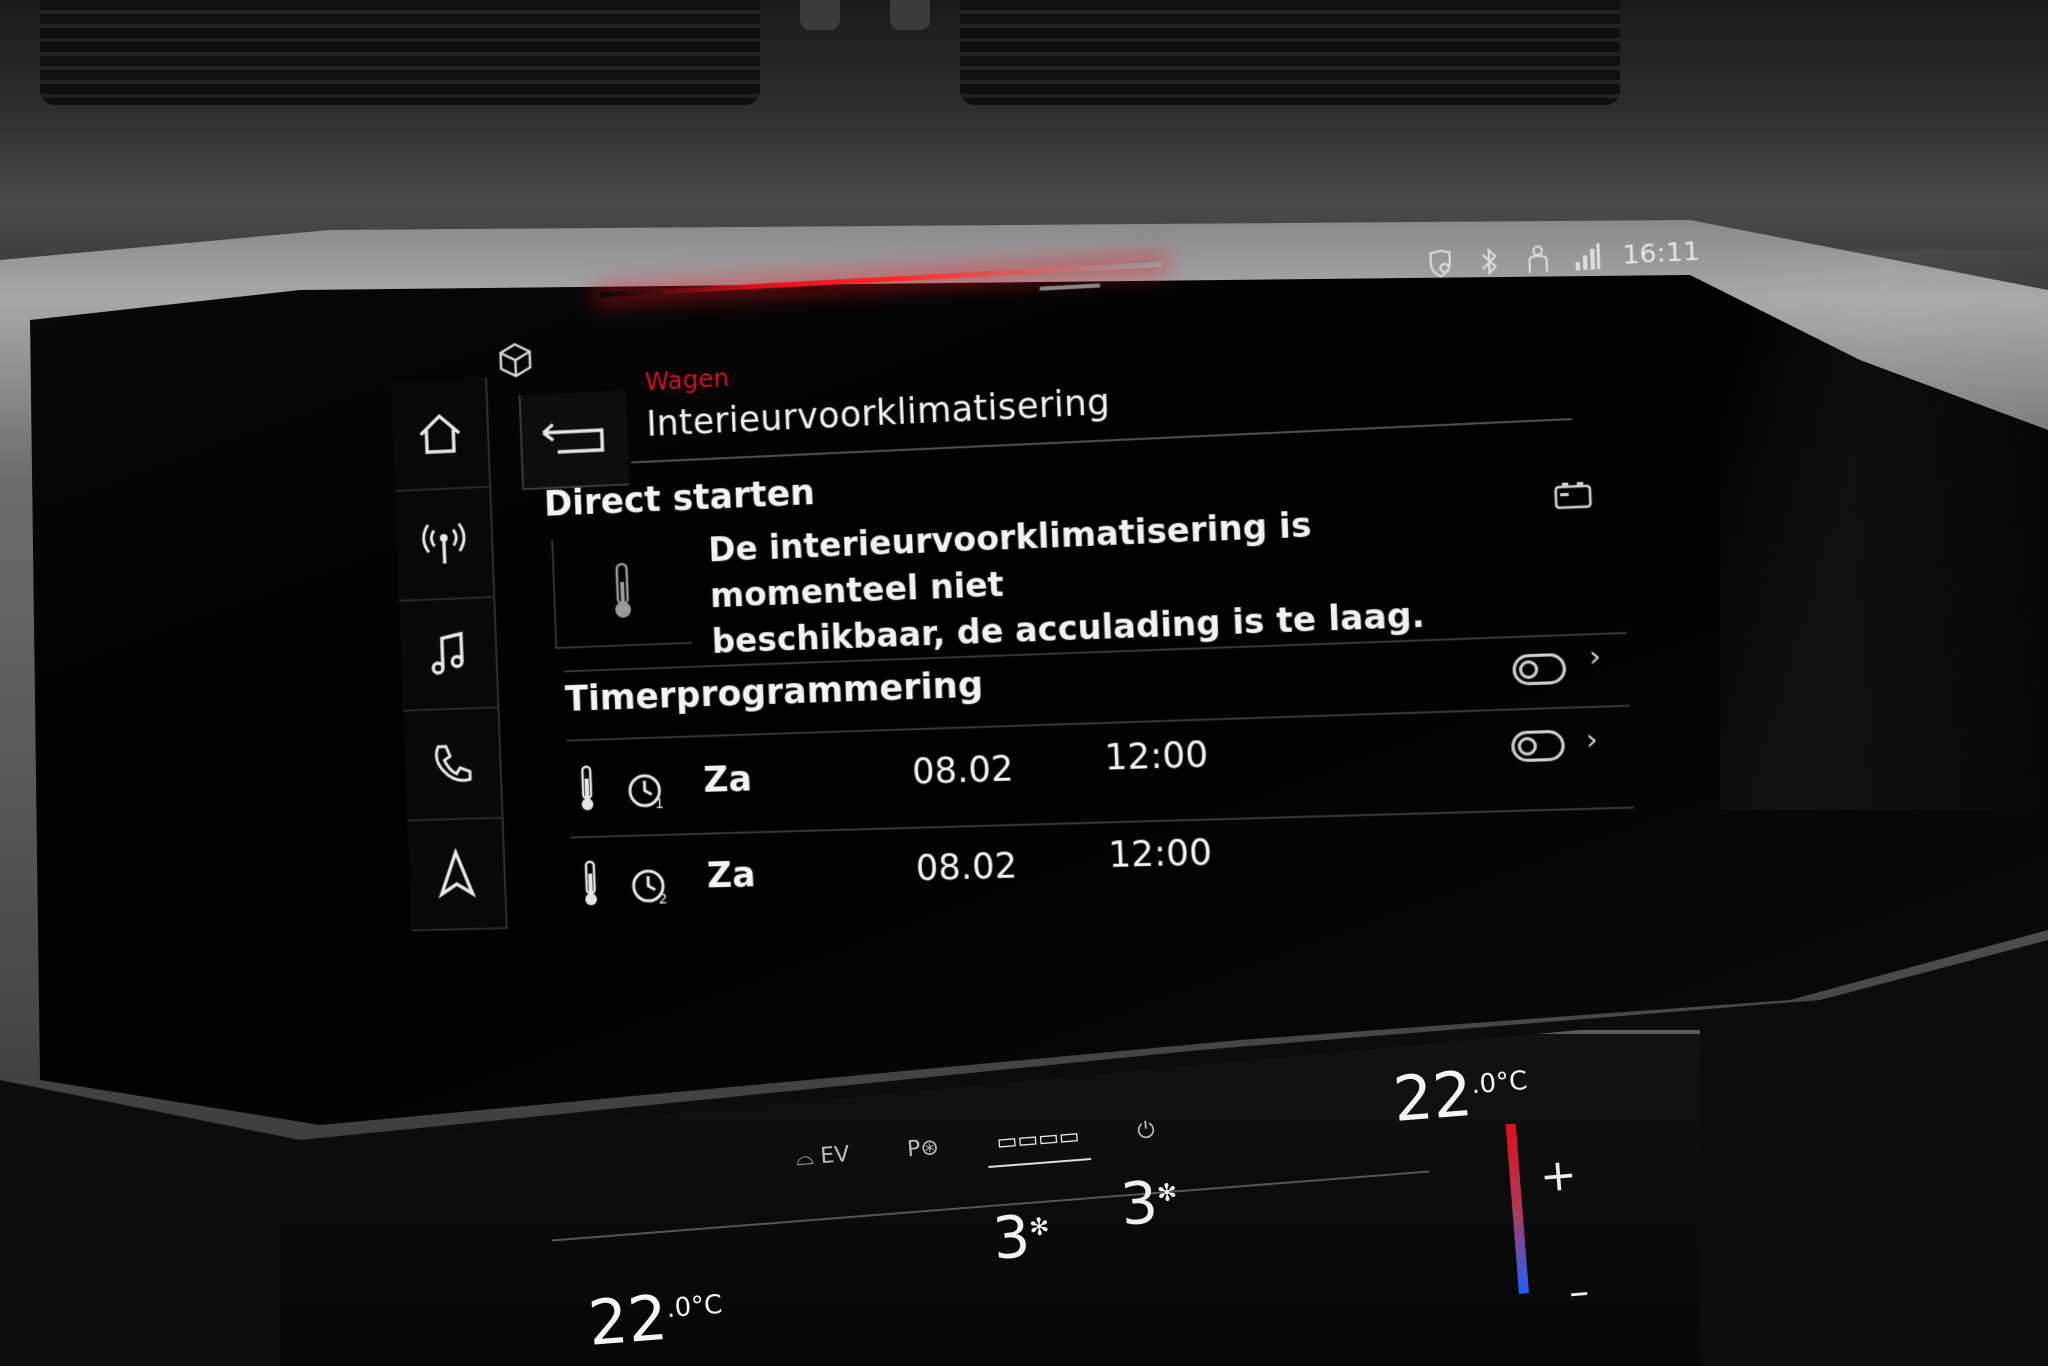  Describe the element at coordinates (835, 1155) in the screenshot. I see `climate-tab-label: EV` at that location.